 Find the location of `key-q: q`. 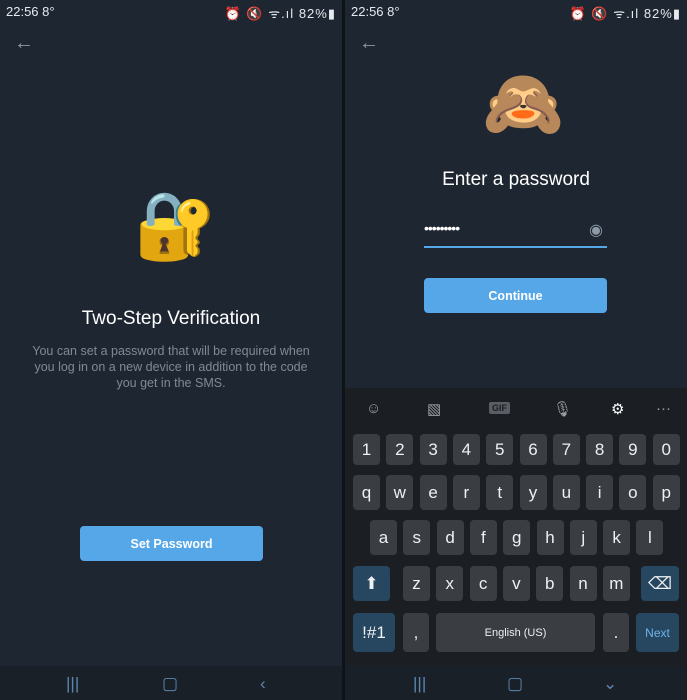

key-q: q is located at coordinates (366, 492).